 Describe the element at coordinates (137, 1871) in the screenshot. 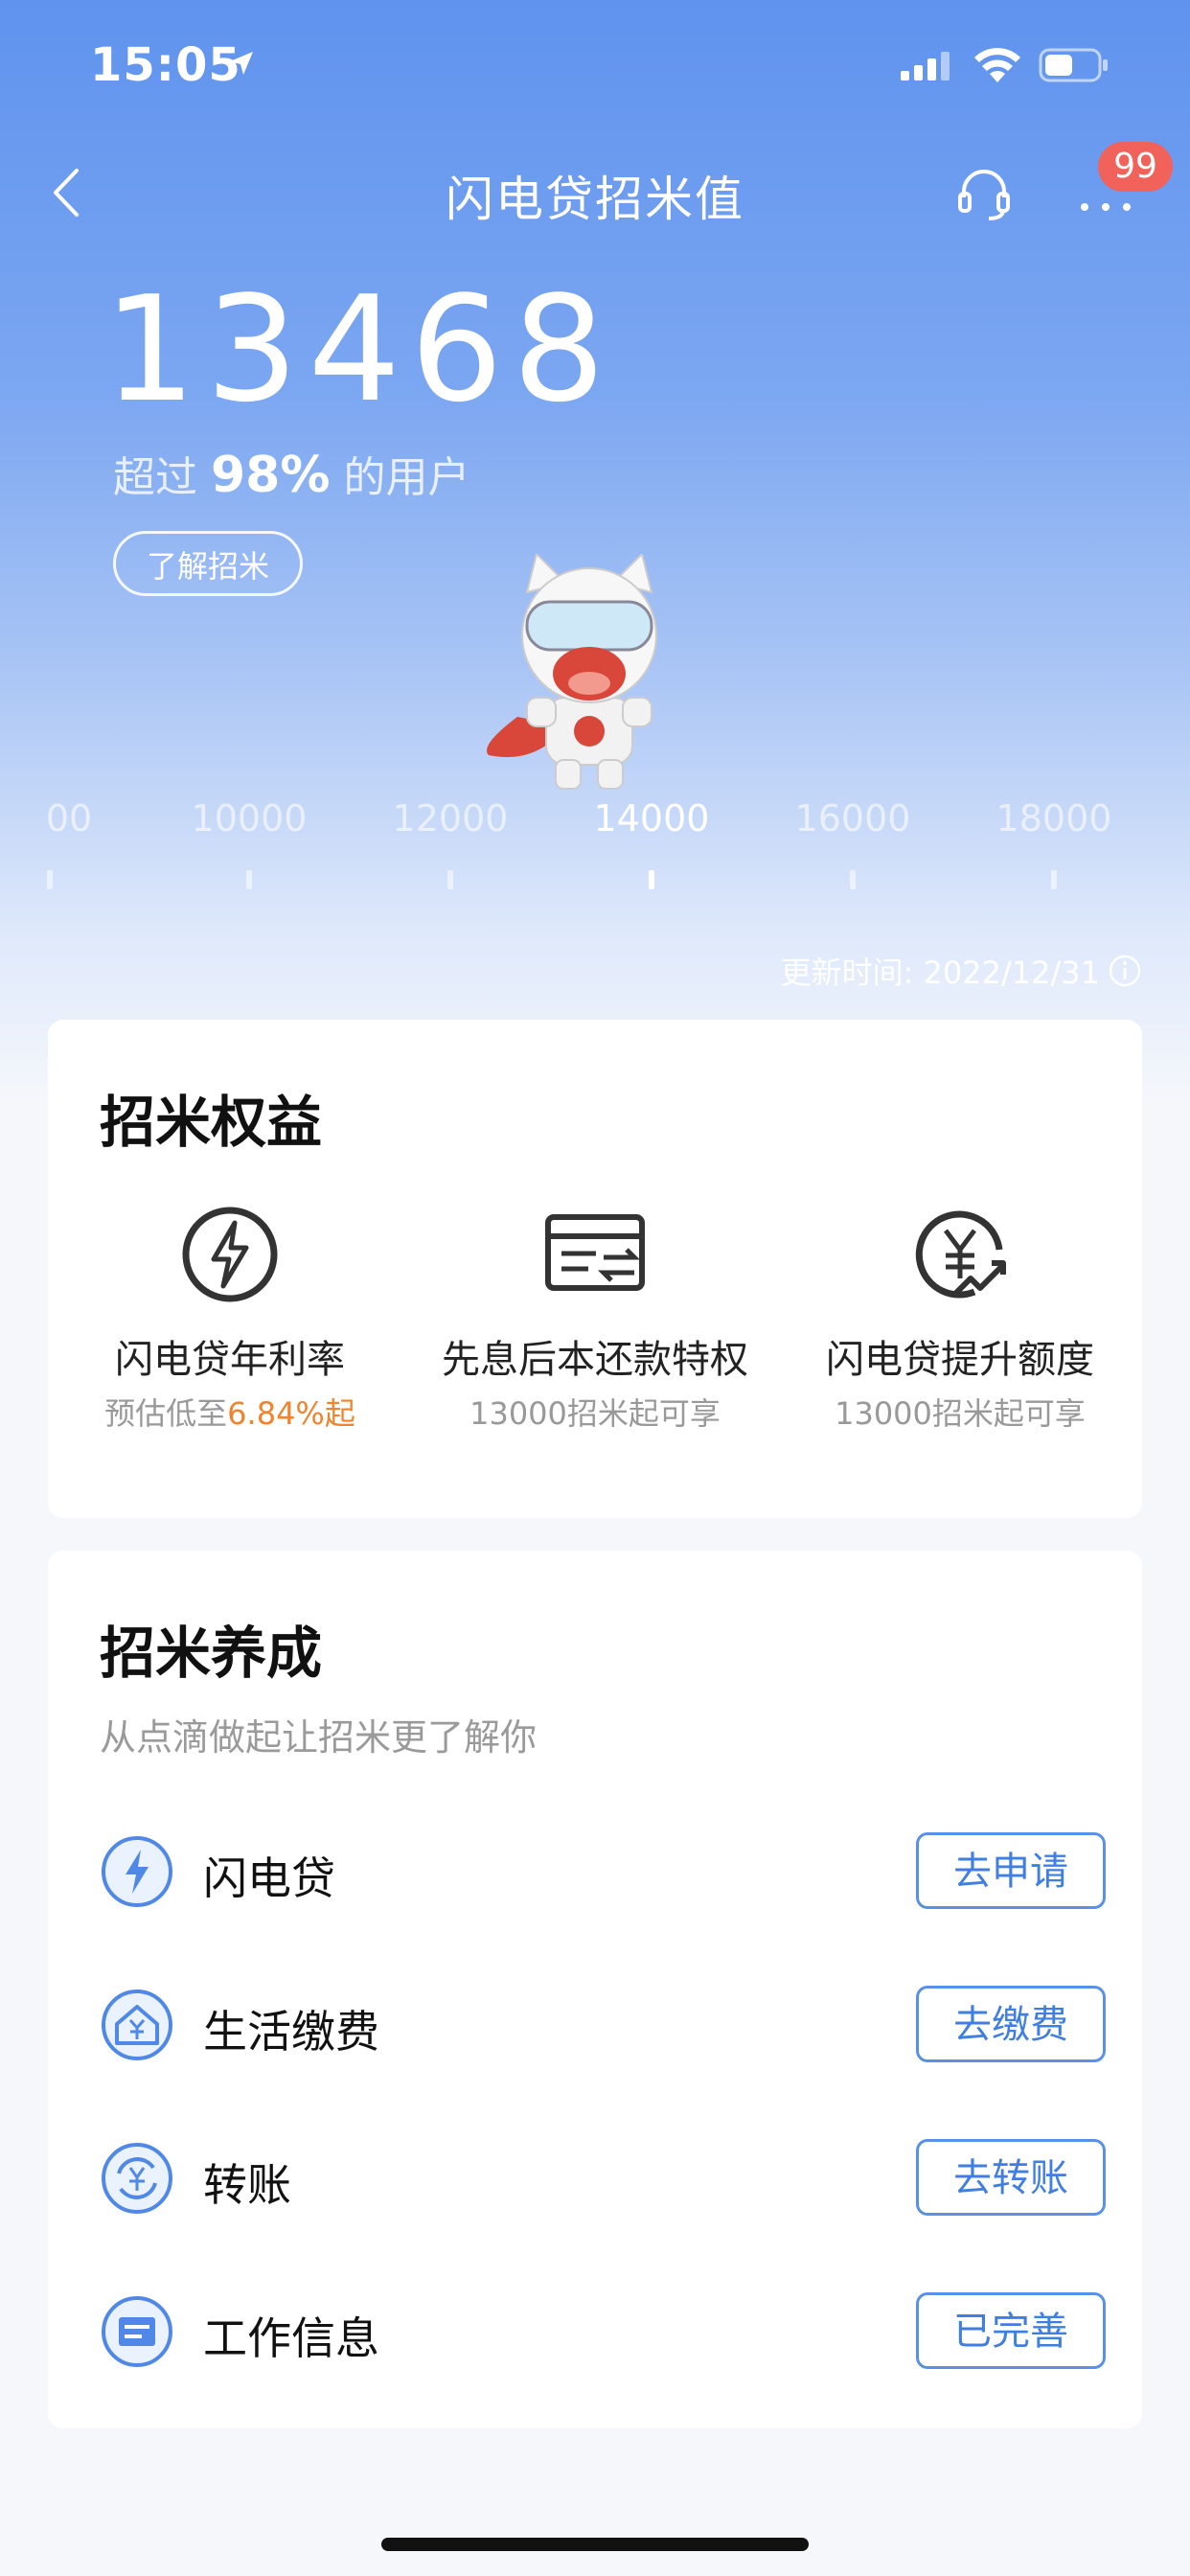

I see `lightning-circle-icon` at that location.